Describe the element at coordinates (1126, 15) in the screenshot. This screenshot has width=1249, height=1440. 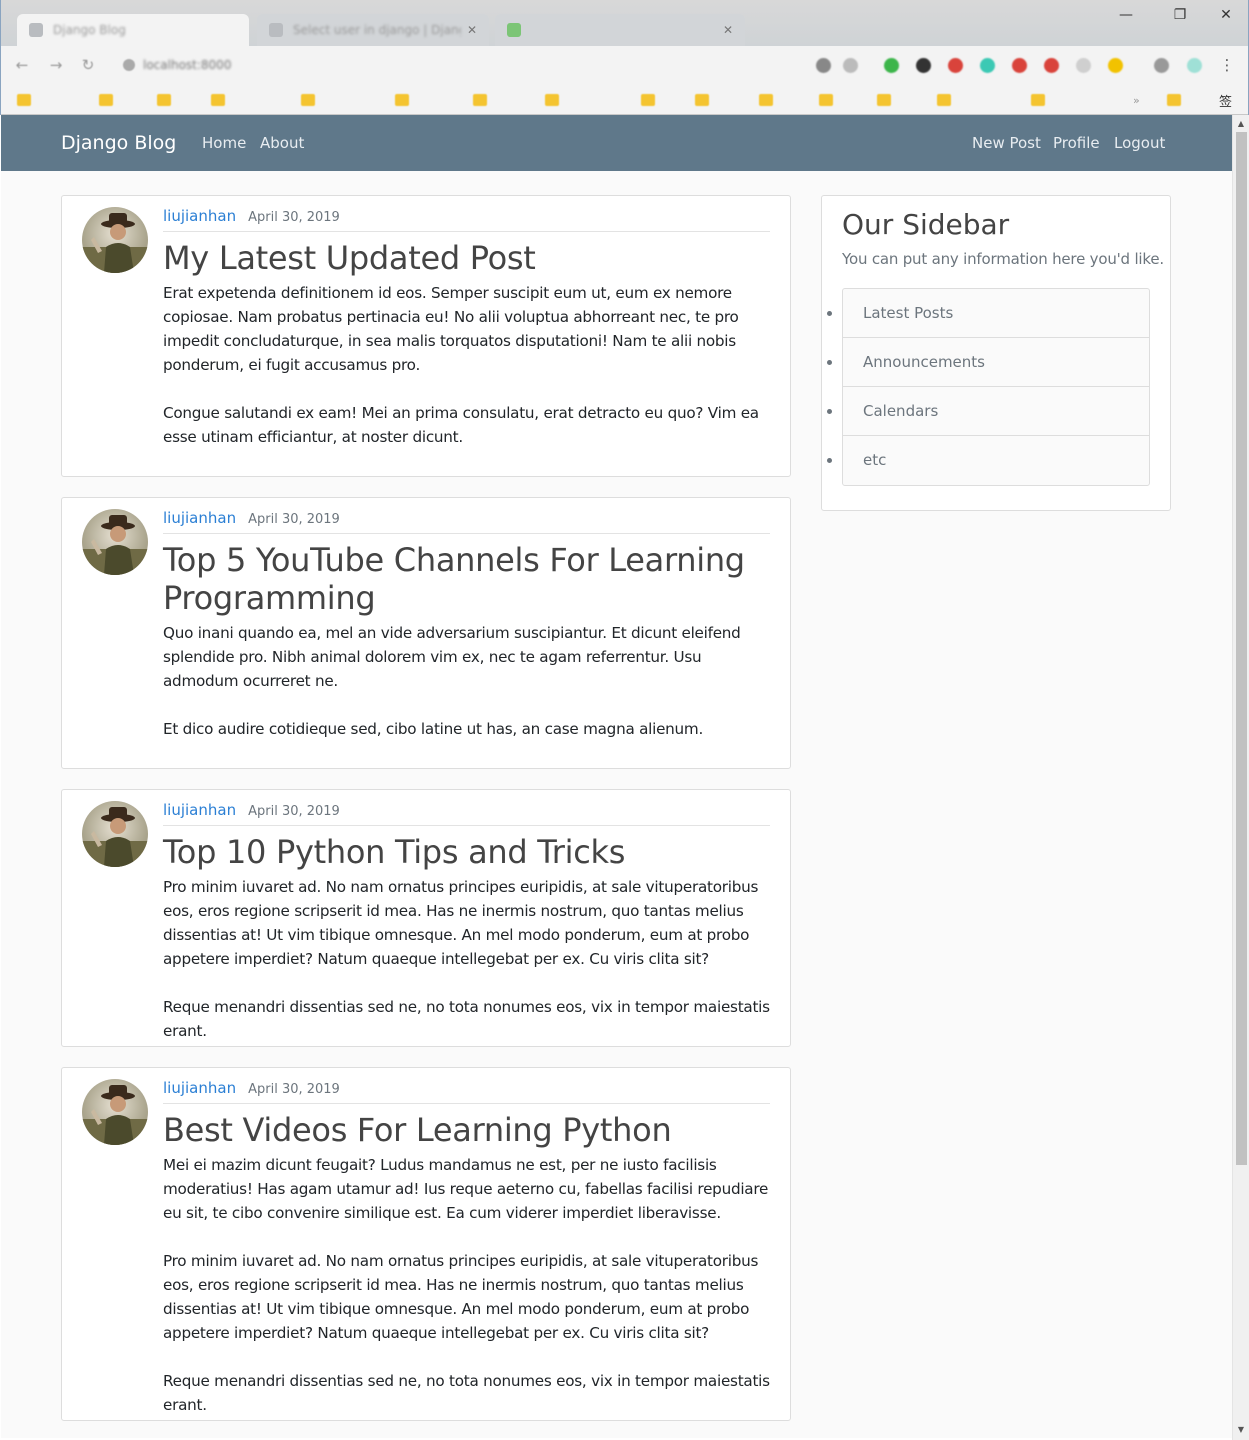
I see `minimize-icon: —` at that location.